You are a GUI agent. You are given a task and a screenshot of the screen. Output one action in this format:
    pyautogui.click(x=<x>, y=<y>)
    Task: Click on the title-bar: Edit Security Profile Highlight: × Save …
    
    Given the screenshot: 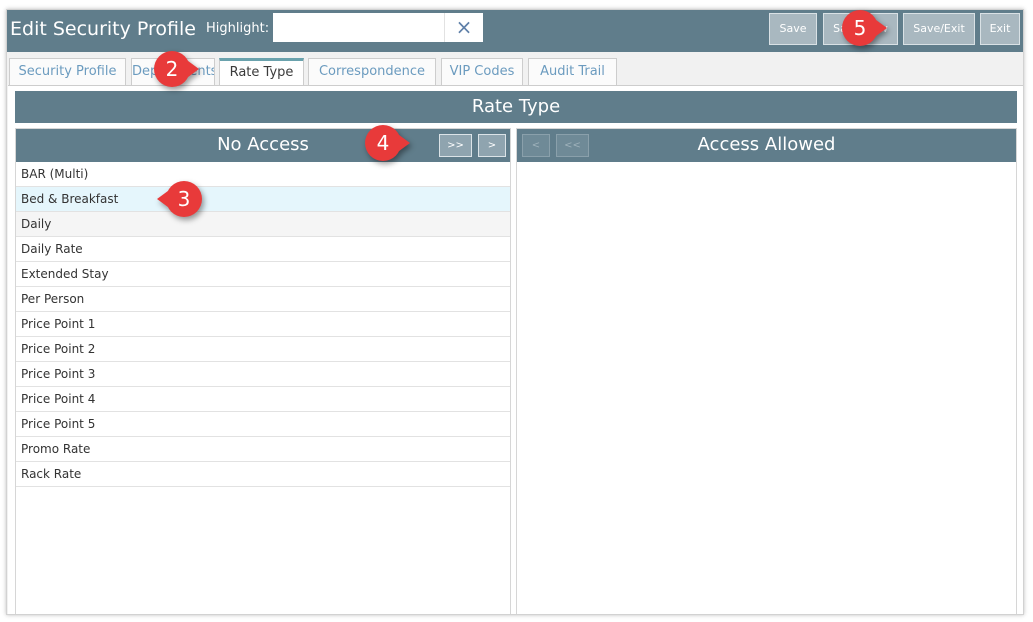 What is the action you would take?
    pyautogui.click(x=515, y=31)
    